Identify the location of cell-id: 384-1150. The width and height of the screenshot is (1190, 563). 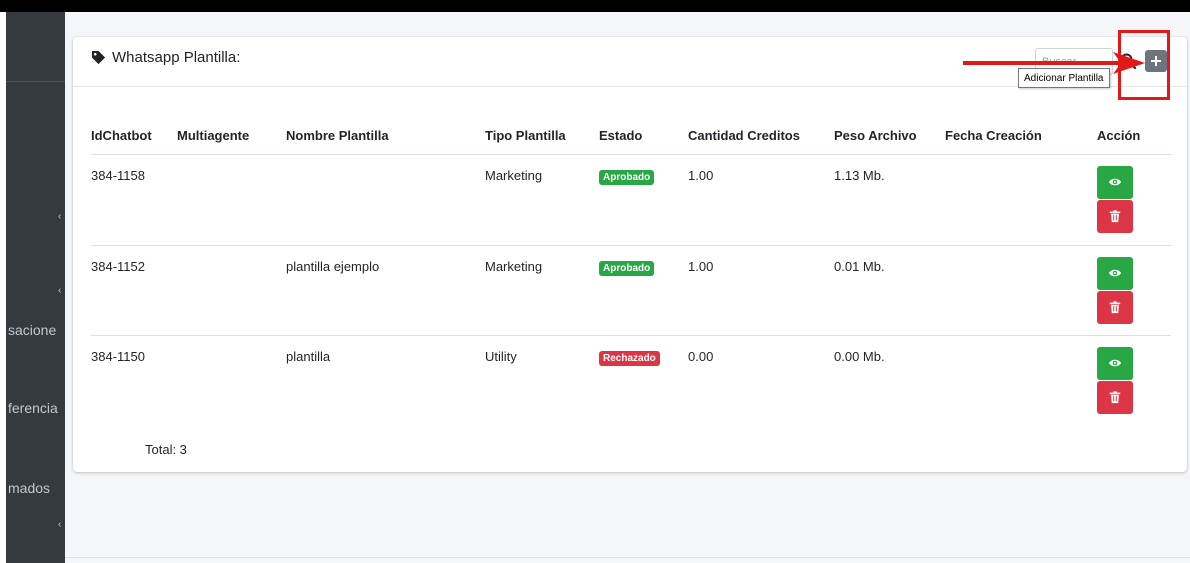
(118, 356).